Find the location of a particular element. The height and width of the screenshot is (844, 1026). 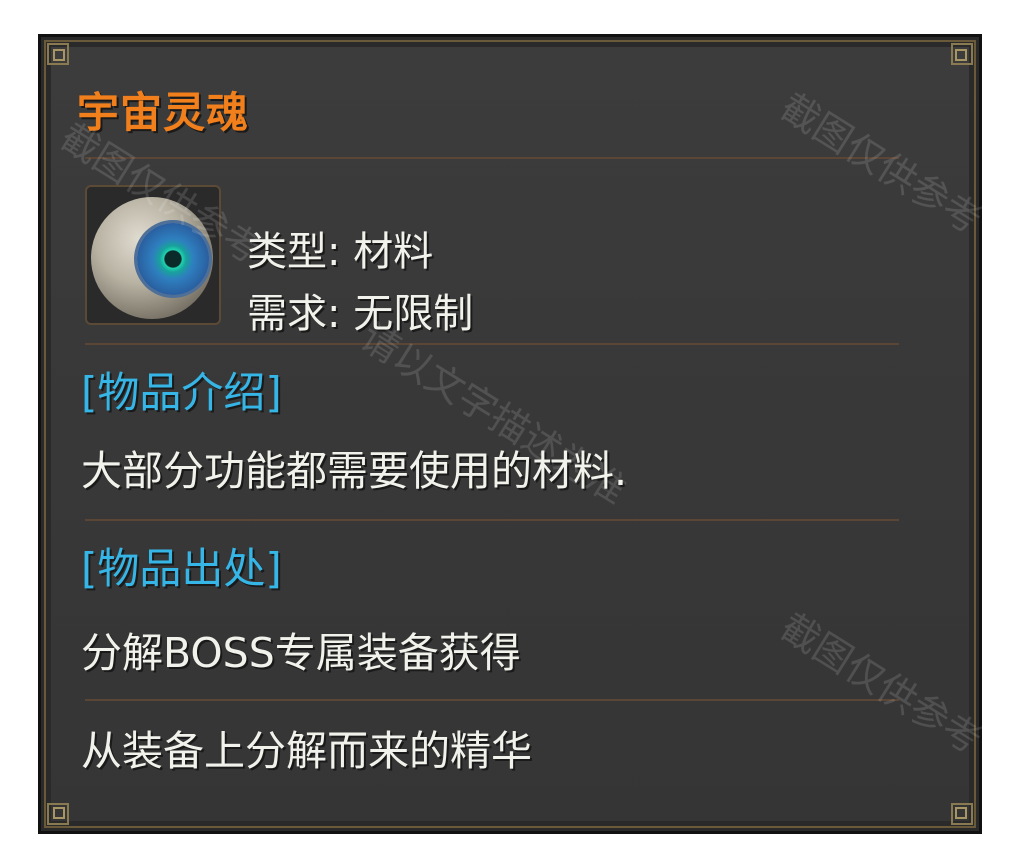

source-text: 从装备上分解而来的精华 is located at coordinates (306, 751).